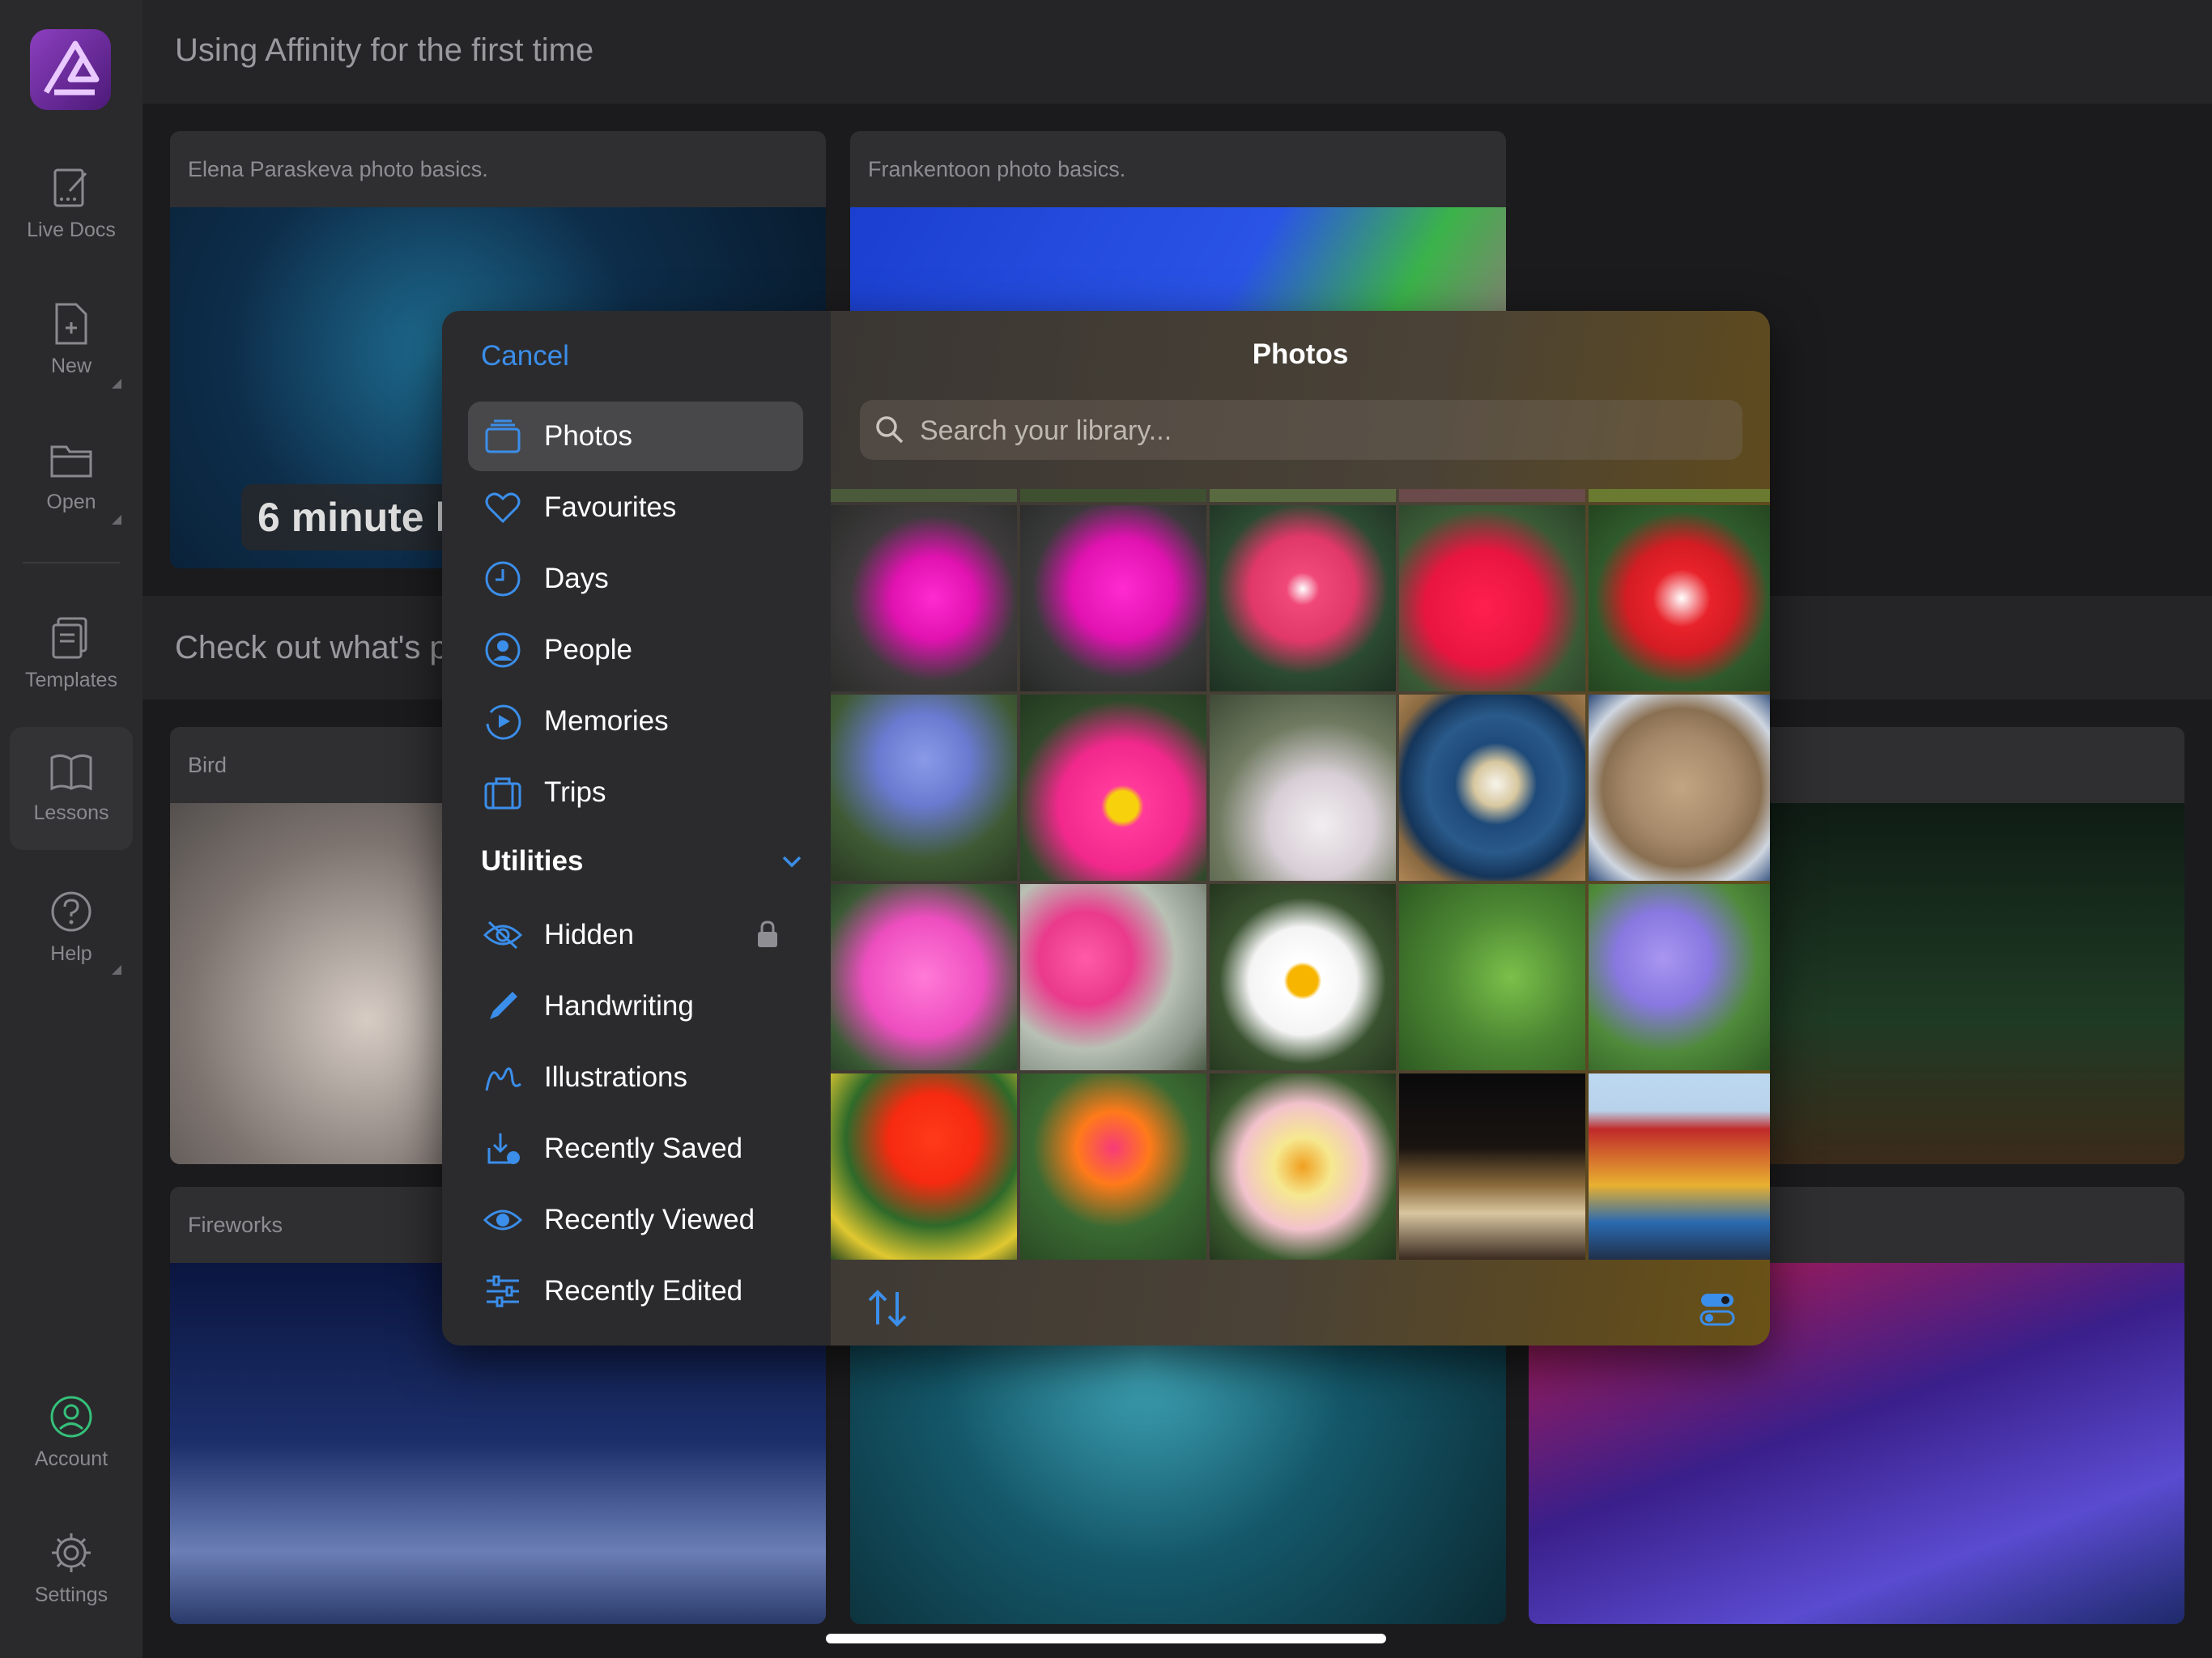  Describe the element at coordinates (636, 935) in the screenshot. I see `nav-item-hidden: Hidden` at that location.